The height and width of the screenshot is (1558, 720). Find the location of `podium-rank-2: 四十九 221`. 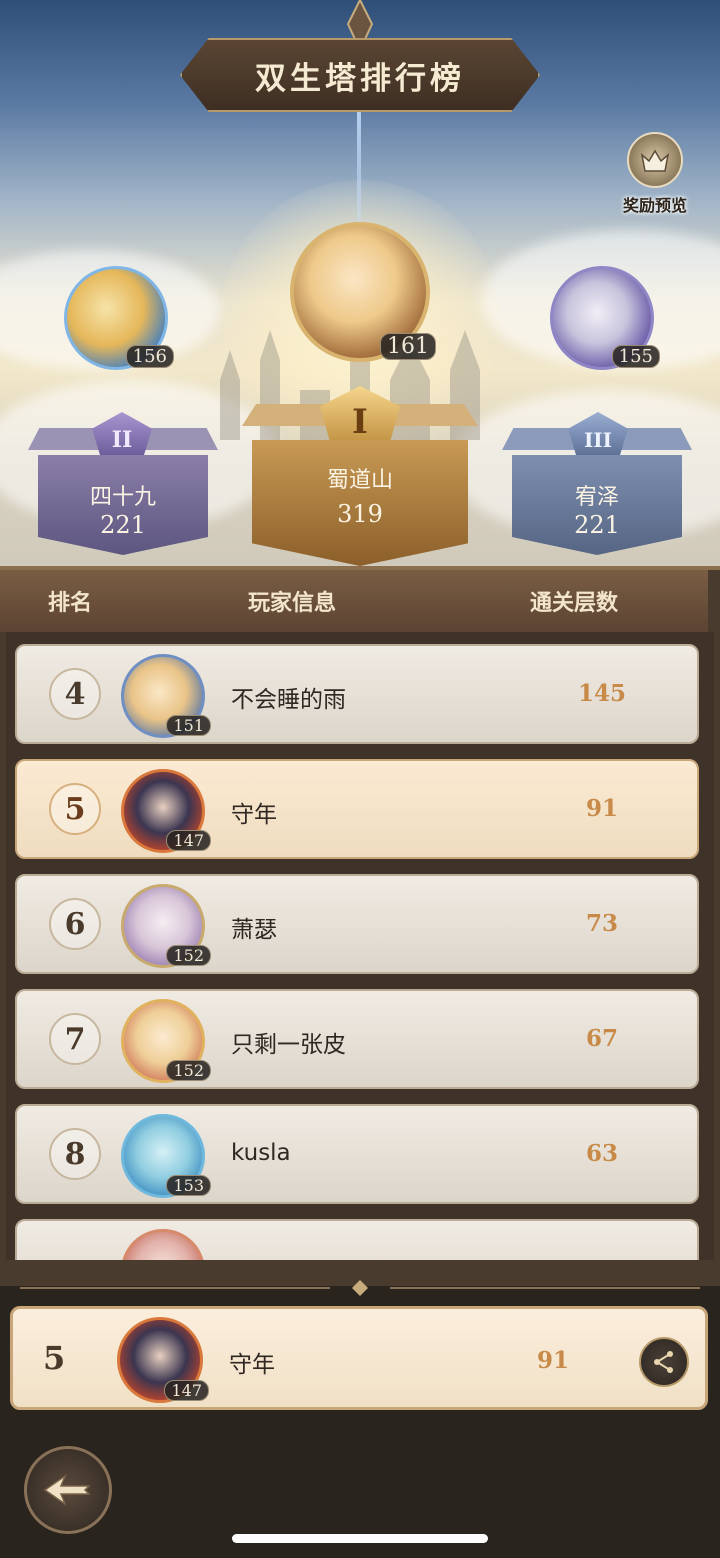

podium-rank-2: 四十九 221 is located at coordinates (123, 505).